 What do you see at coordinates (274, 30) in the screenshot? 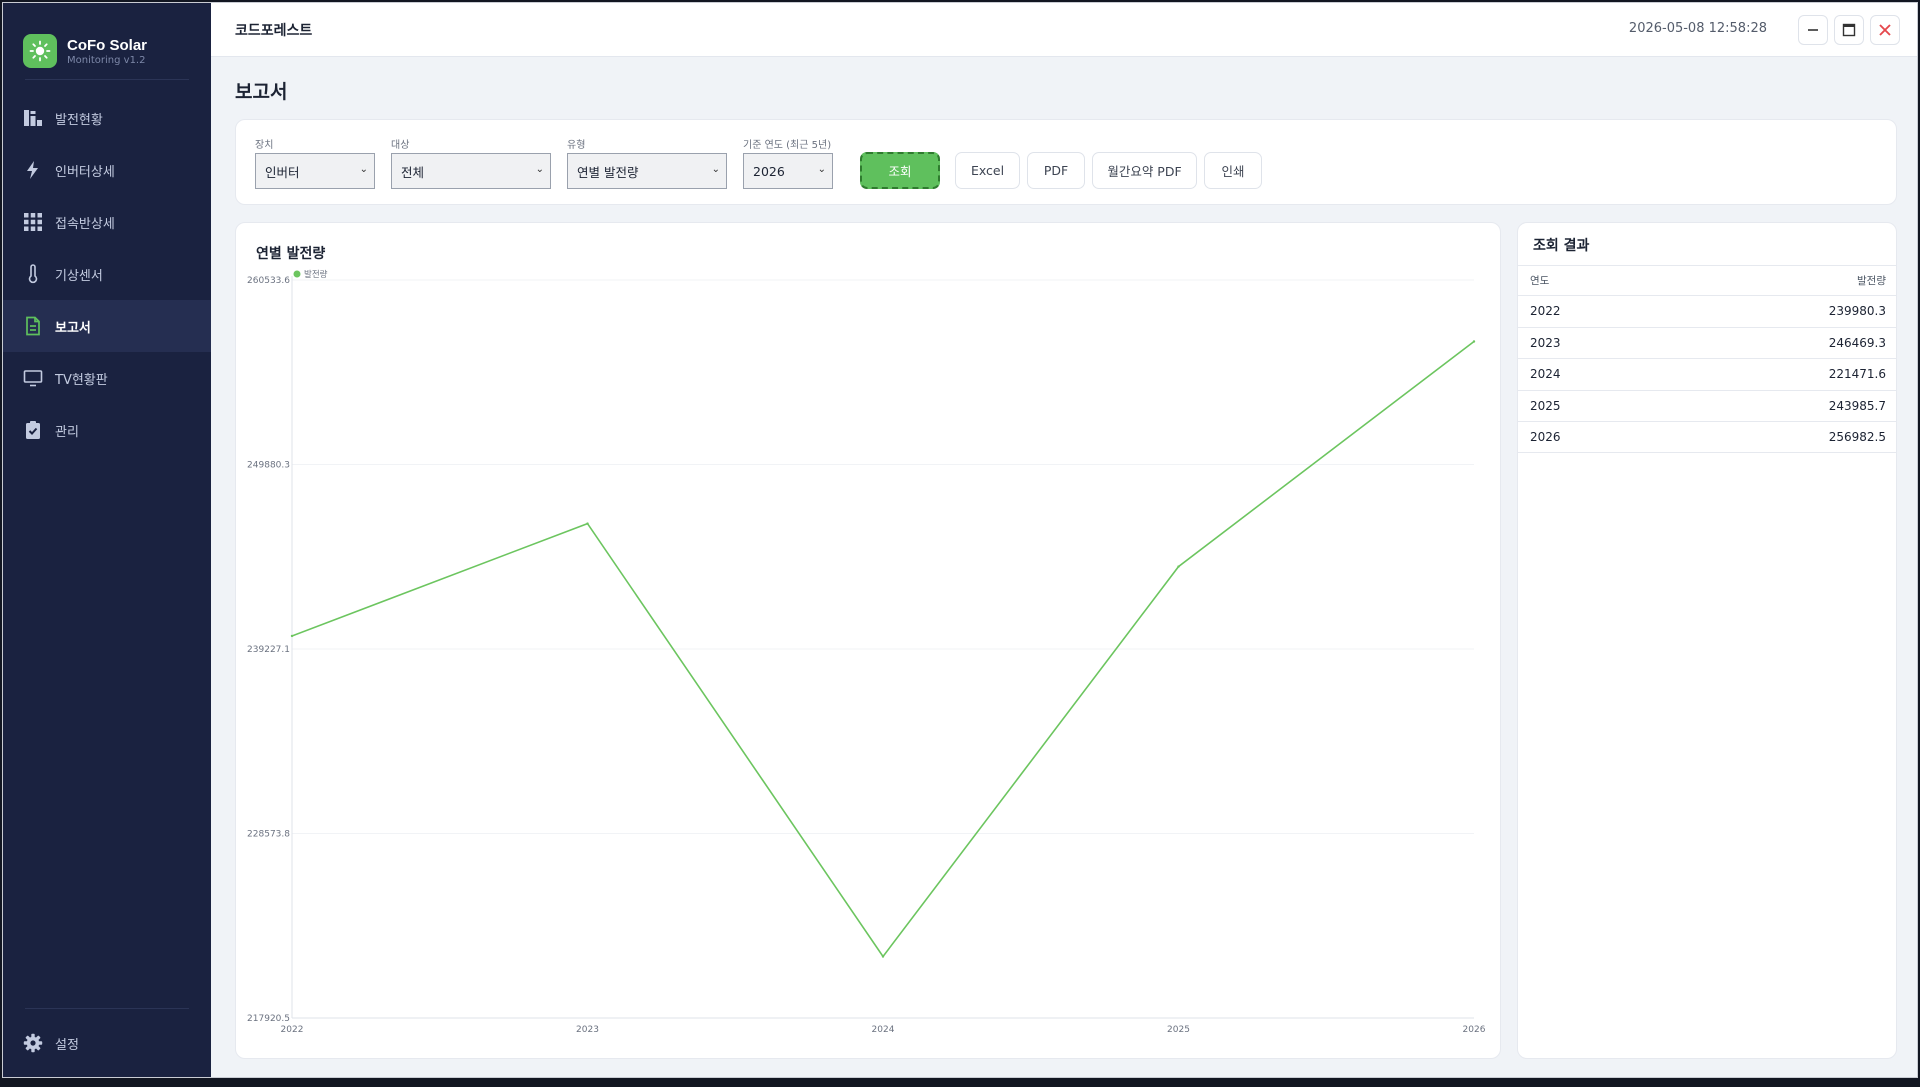
I see `topbar-title: 코드포레스트` at bounding box center [274, 30].